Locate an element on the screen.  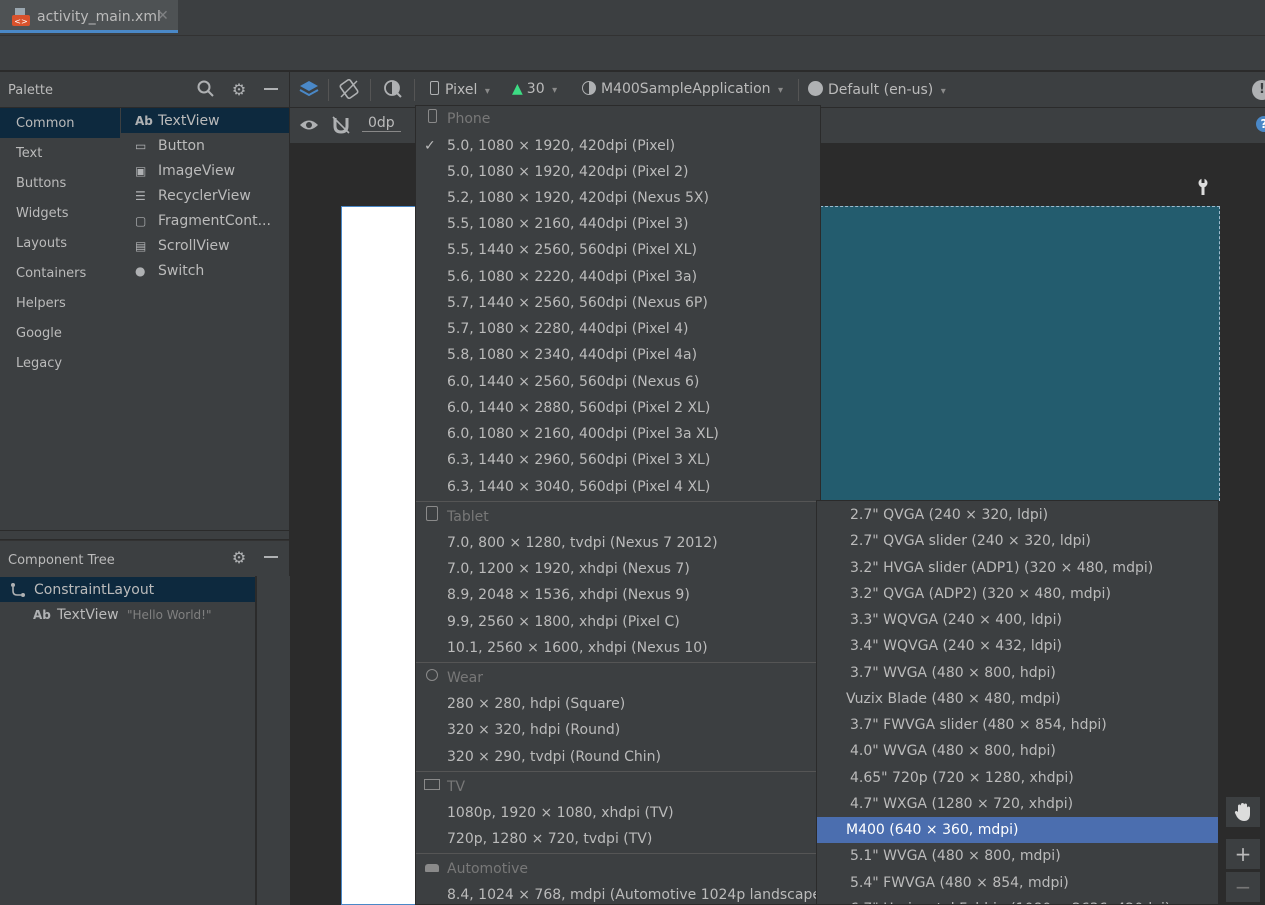
theme-selector: M400SampleApplication ▾ is located at coordinates (682, 89).